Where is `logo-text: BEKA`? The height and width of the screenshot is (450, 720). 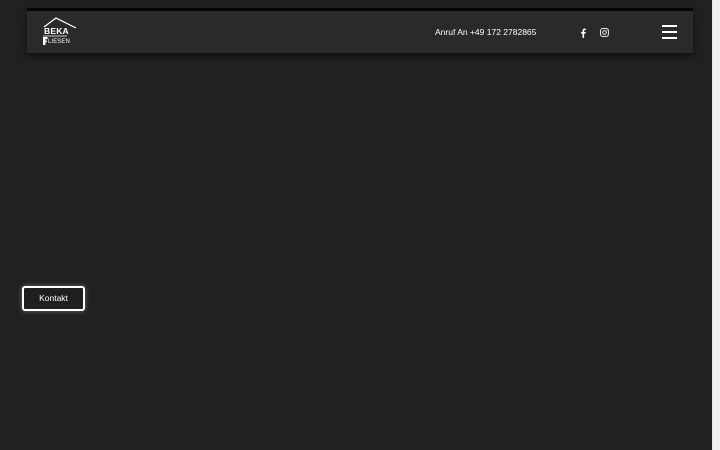
logo-text: BEKA is located at coordinates (56, 31).